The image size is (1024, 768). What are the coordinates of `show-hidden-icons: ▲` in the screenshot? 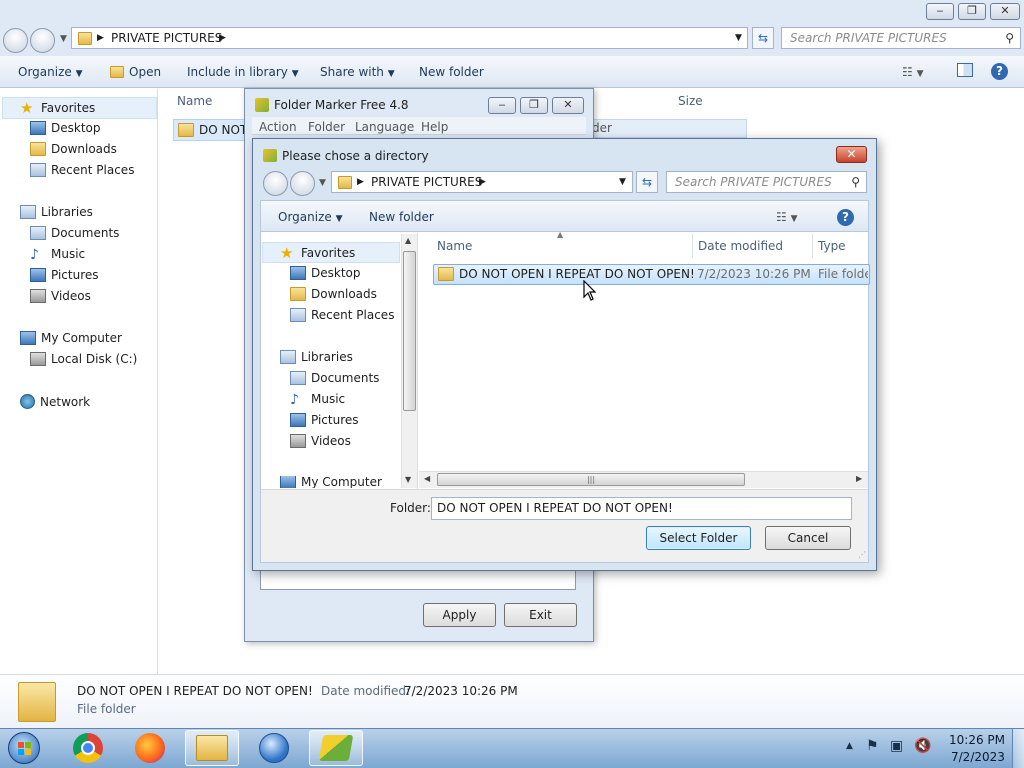 It's located at (849, 746).